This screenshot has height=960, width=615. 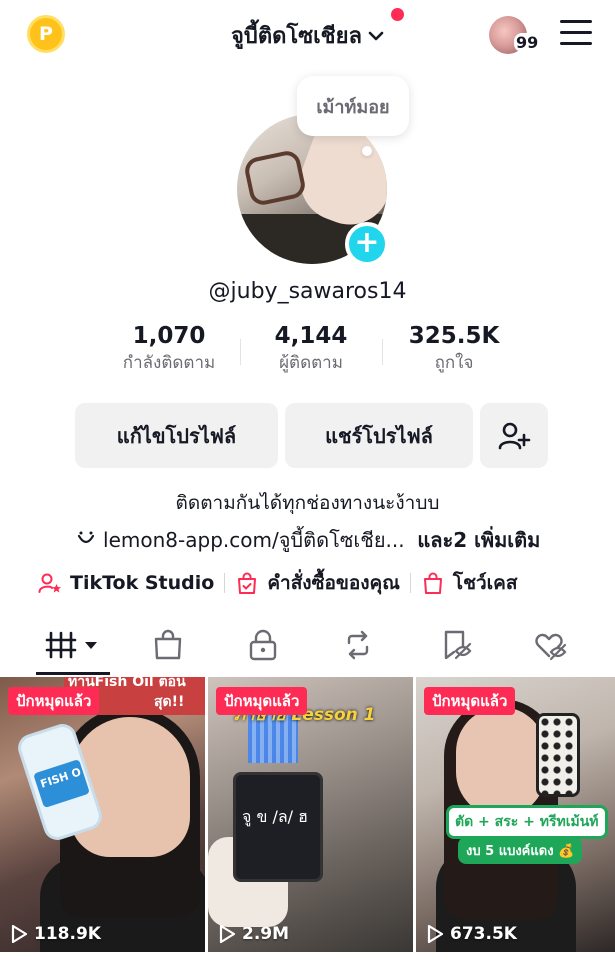 What do you see at coordinates (55, 934) in the screenshot?
I see `view-count: 118.9K` at bounding box center [55, 934].